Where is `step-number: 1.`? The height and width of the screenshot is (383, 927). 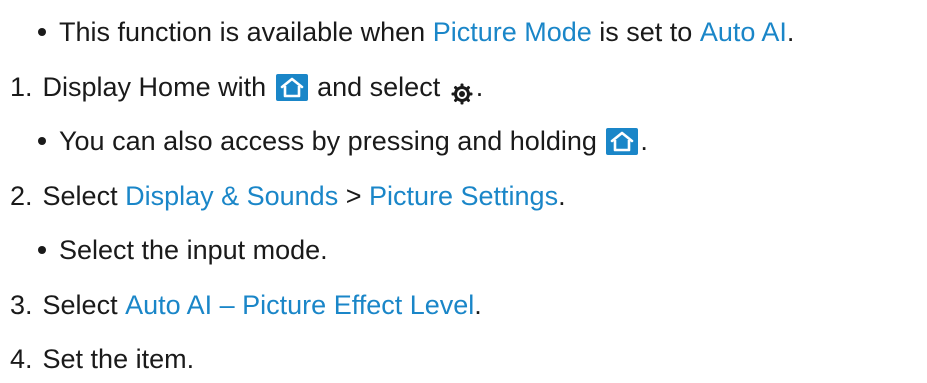
step-number: 1. is located at coordinates (21, 87).